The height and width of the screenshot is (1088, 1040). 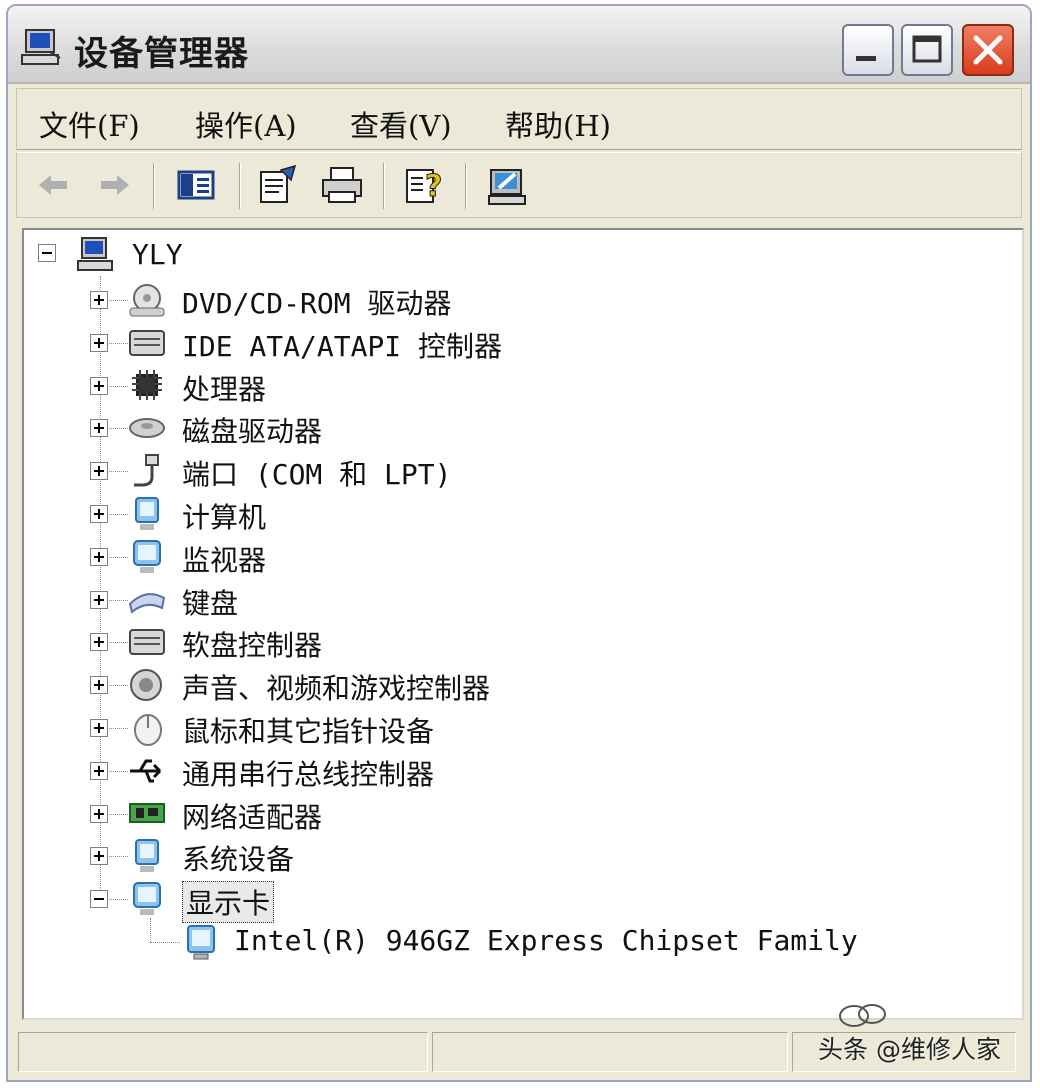 I want to click on tree-category-label: 键盘, so click(x=210, y=602).